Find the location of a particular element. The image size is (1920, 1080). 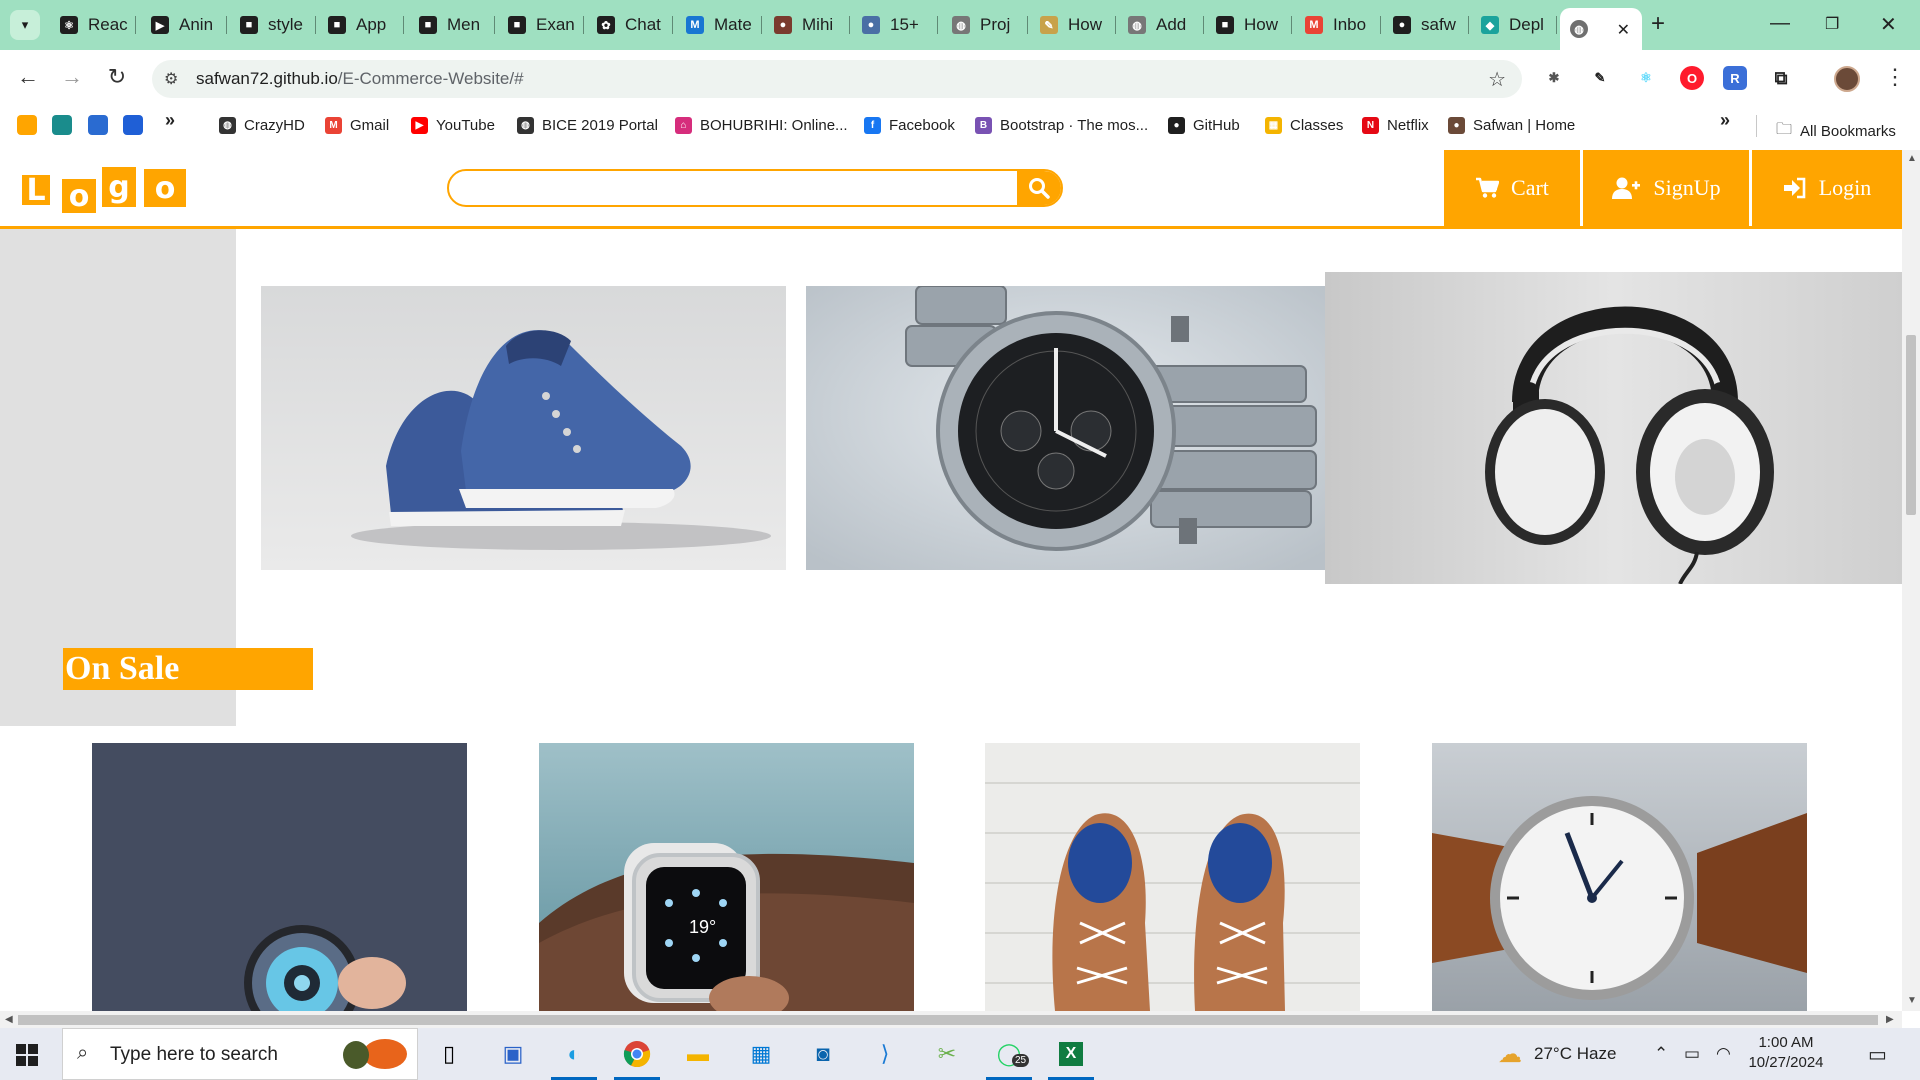

browser-tab: ■ App is located at coordinates (361, 25).